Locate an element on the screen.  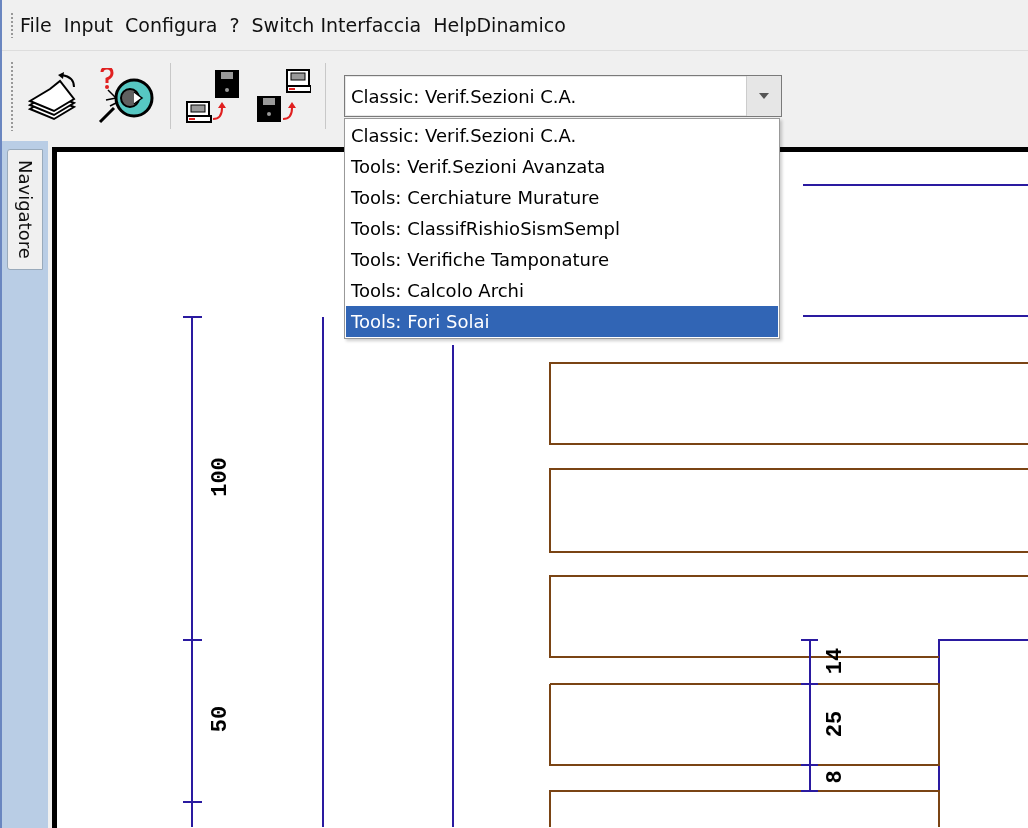
dimension-label: 14 is located at coordinates (835, 661).